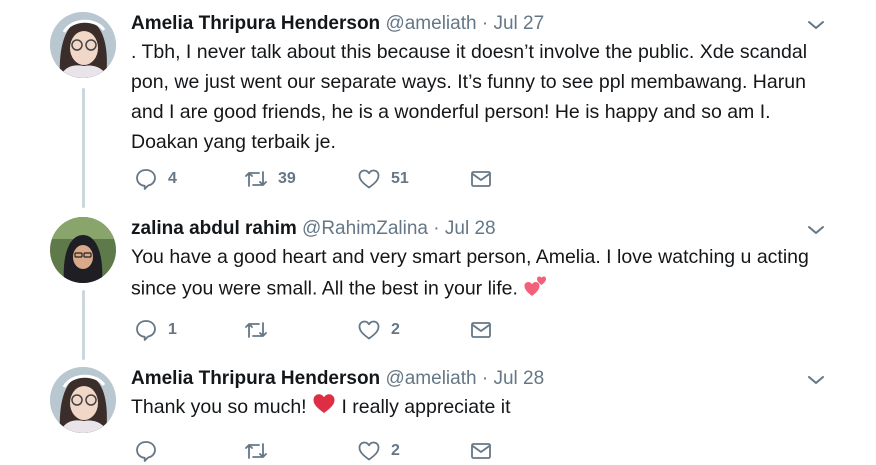 The image size is (876, 465). Describe the element at coordinates (324, 407) in the screenshot. I see `red-heart-emoji` at that location.